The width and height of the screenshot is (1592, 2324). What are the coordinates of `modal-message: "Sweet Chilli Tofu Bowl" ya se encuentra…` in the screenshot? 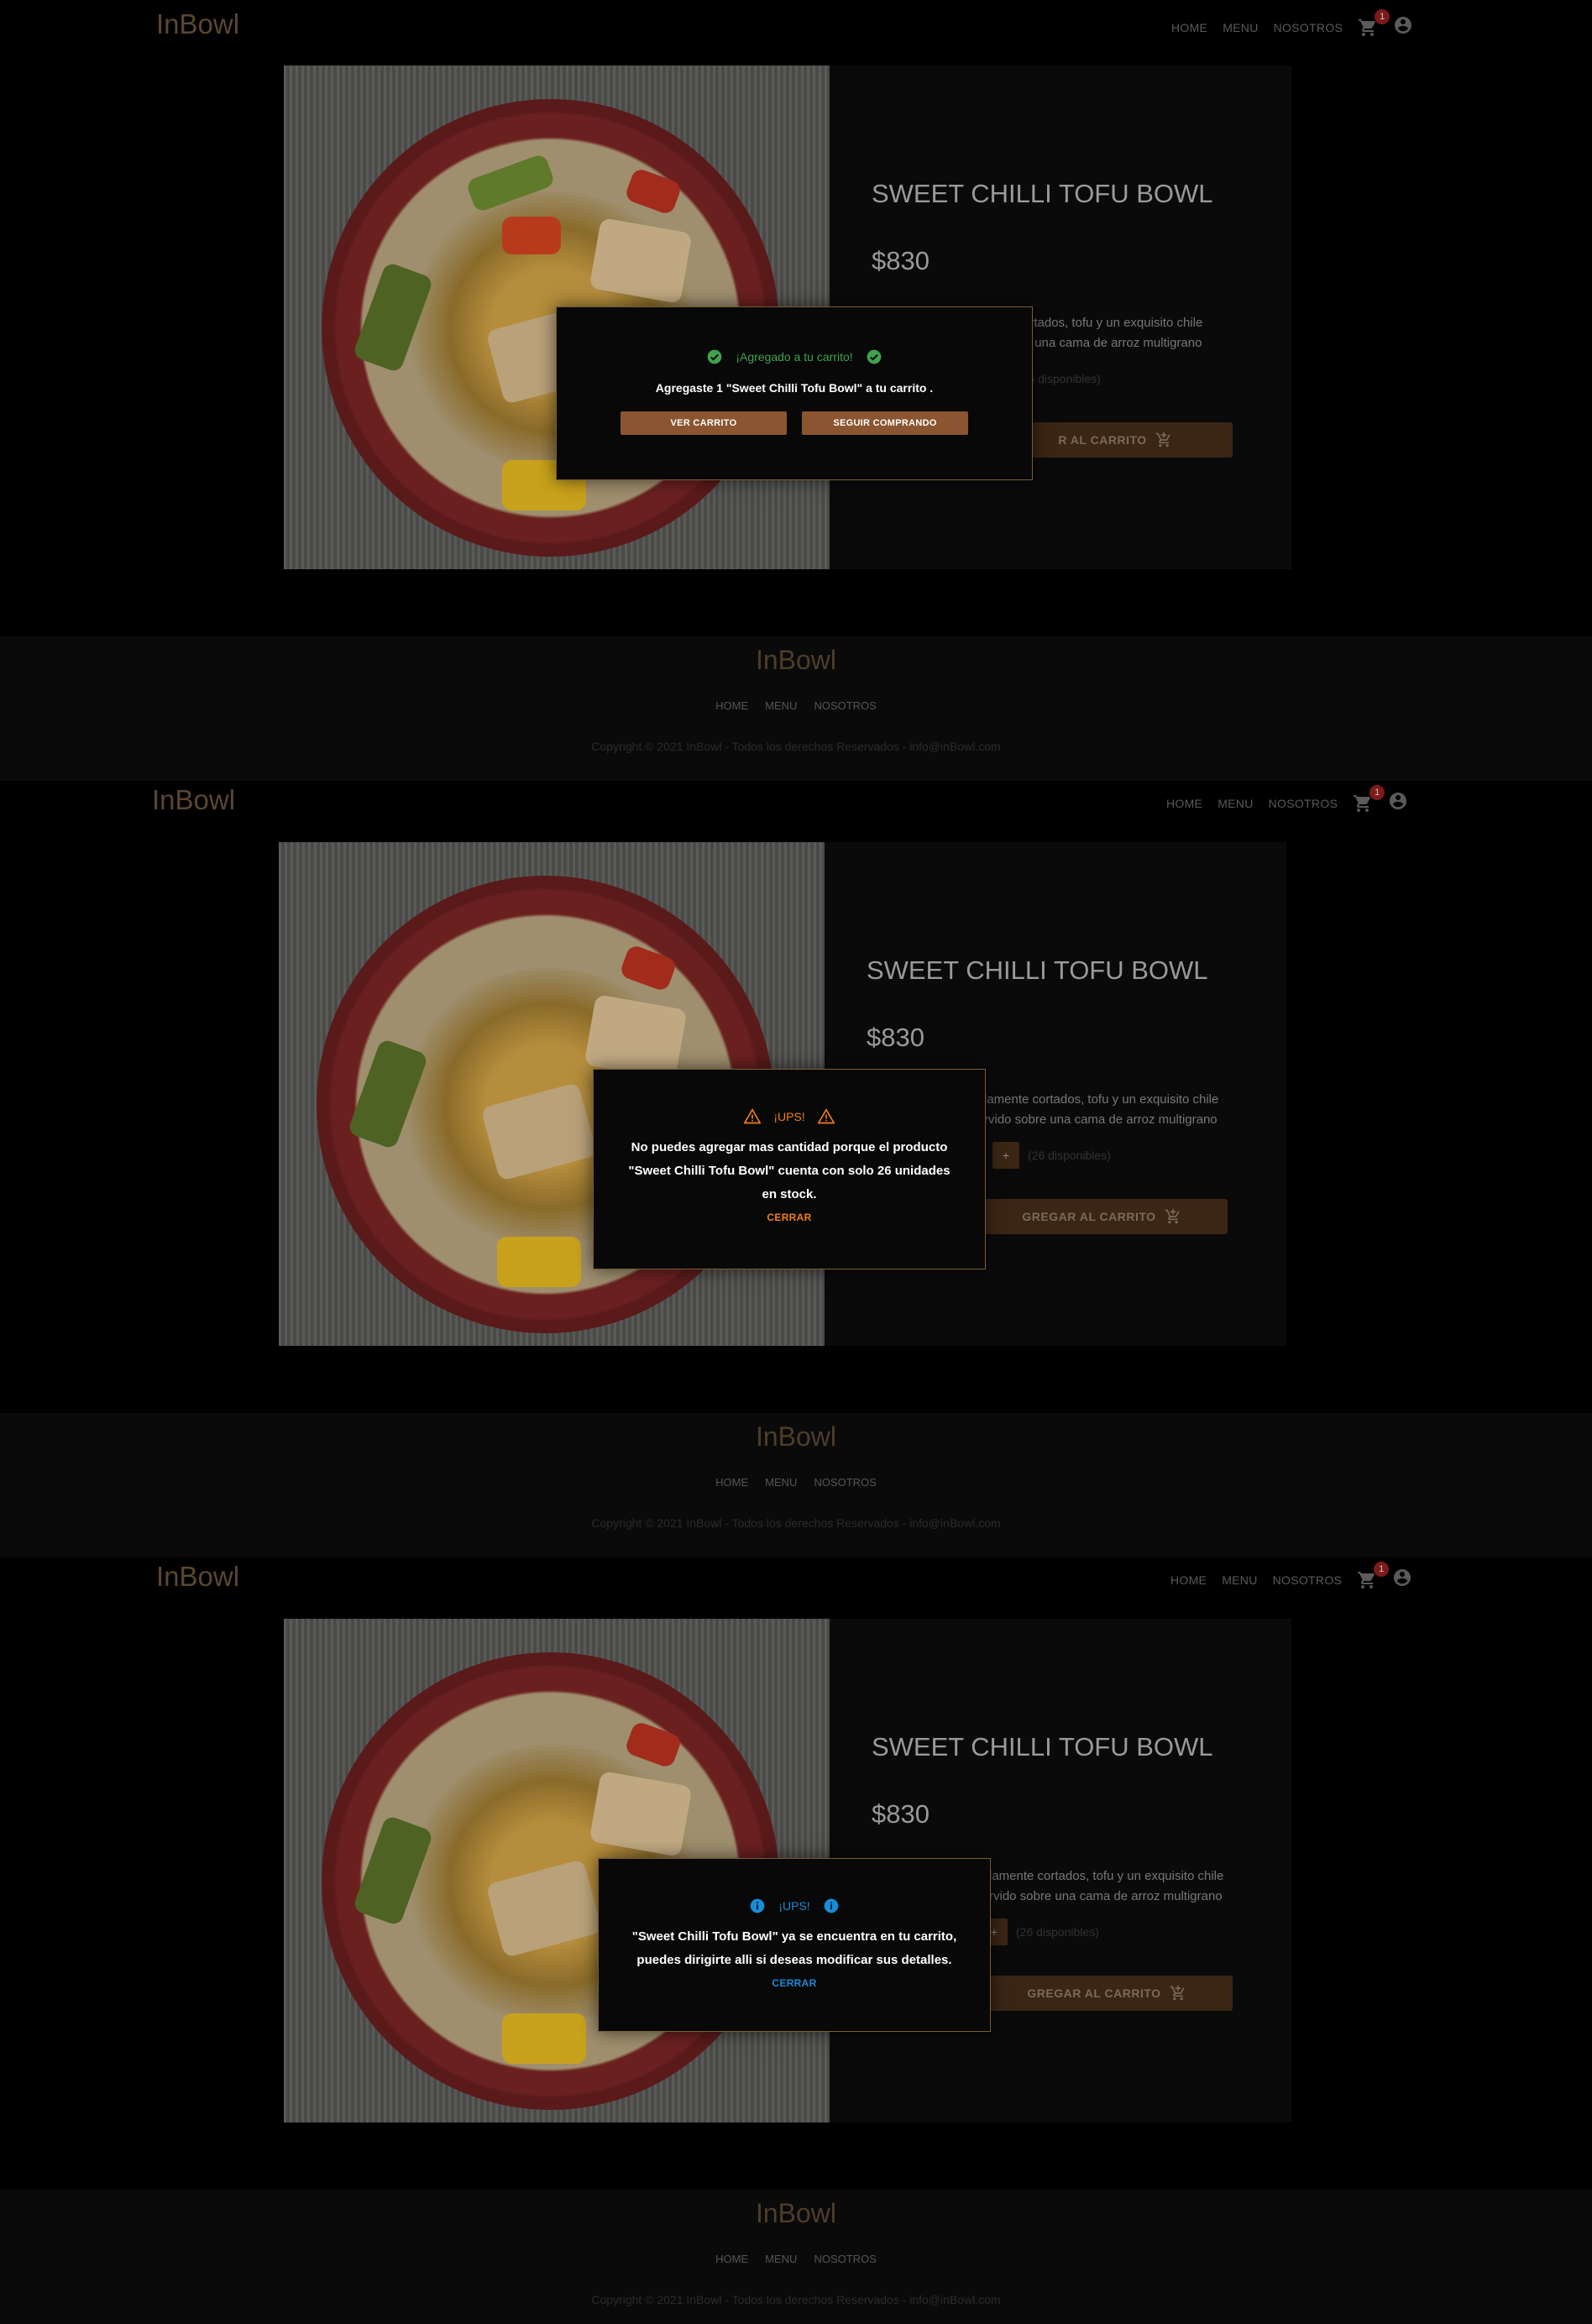 It's located at (794, 1948).